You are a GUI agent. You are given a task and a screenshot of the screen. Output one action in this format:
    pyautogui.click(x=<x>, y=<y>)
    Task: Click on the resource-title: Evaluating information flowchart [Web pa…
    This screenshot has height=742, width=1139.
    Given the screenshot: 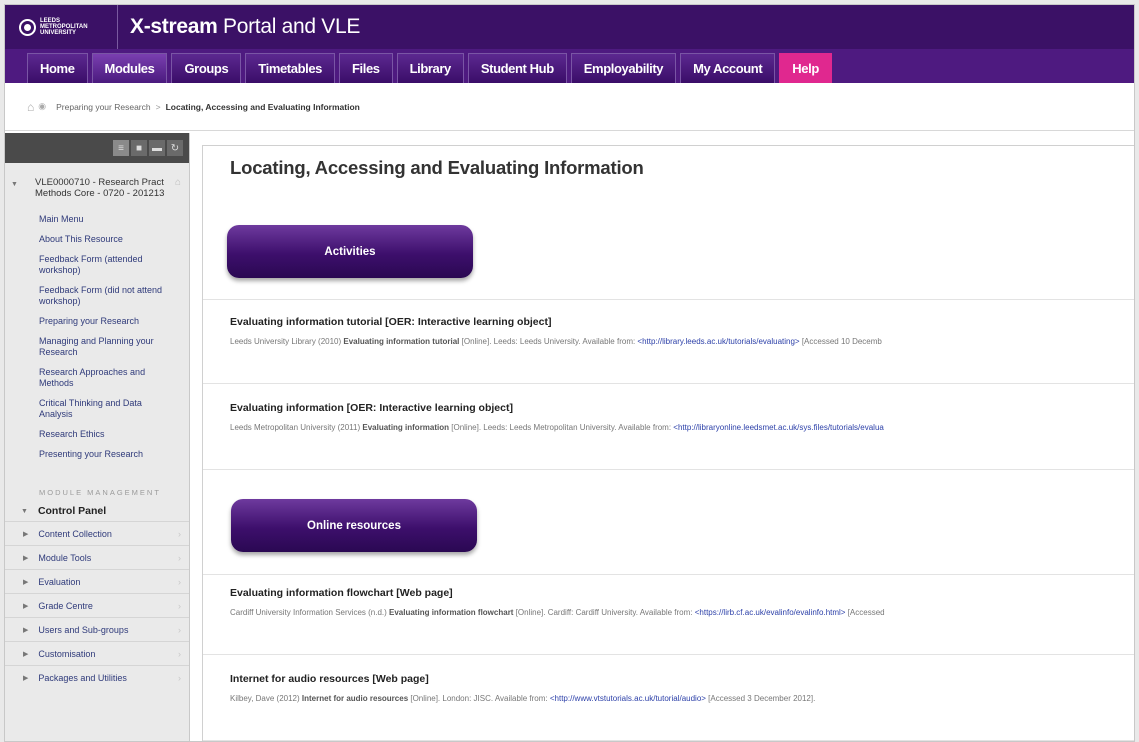 What is the action you would take?
    pyautogui.click(x=682, y=593)
    